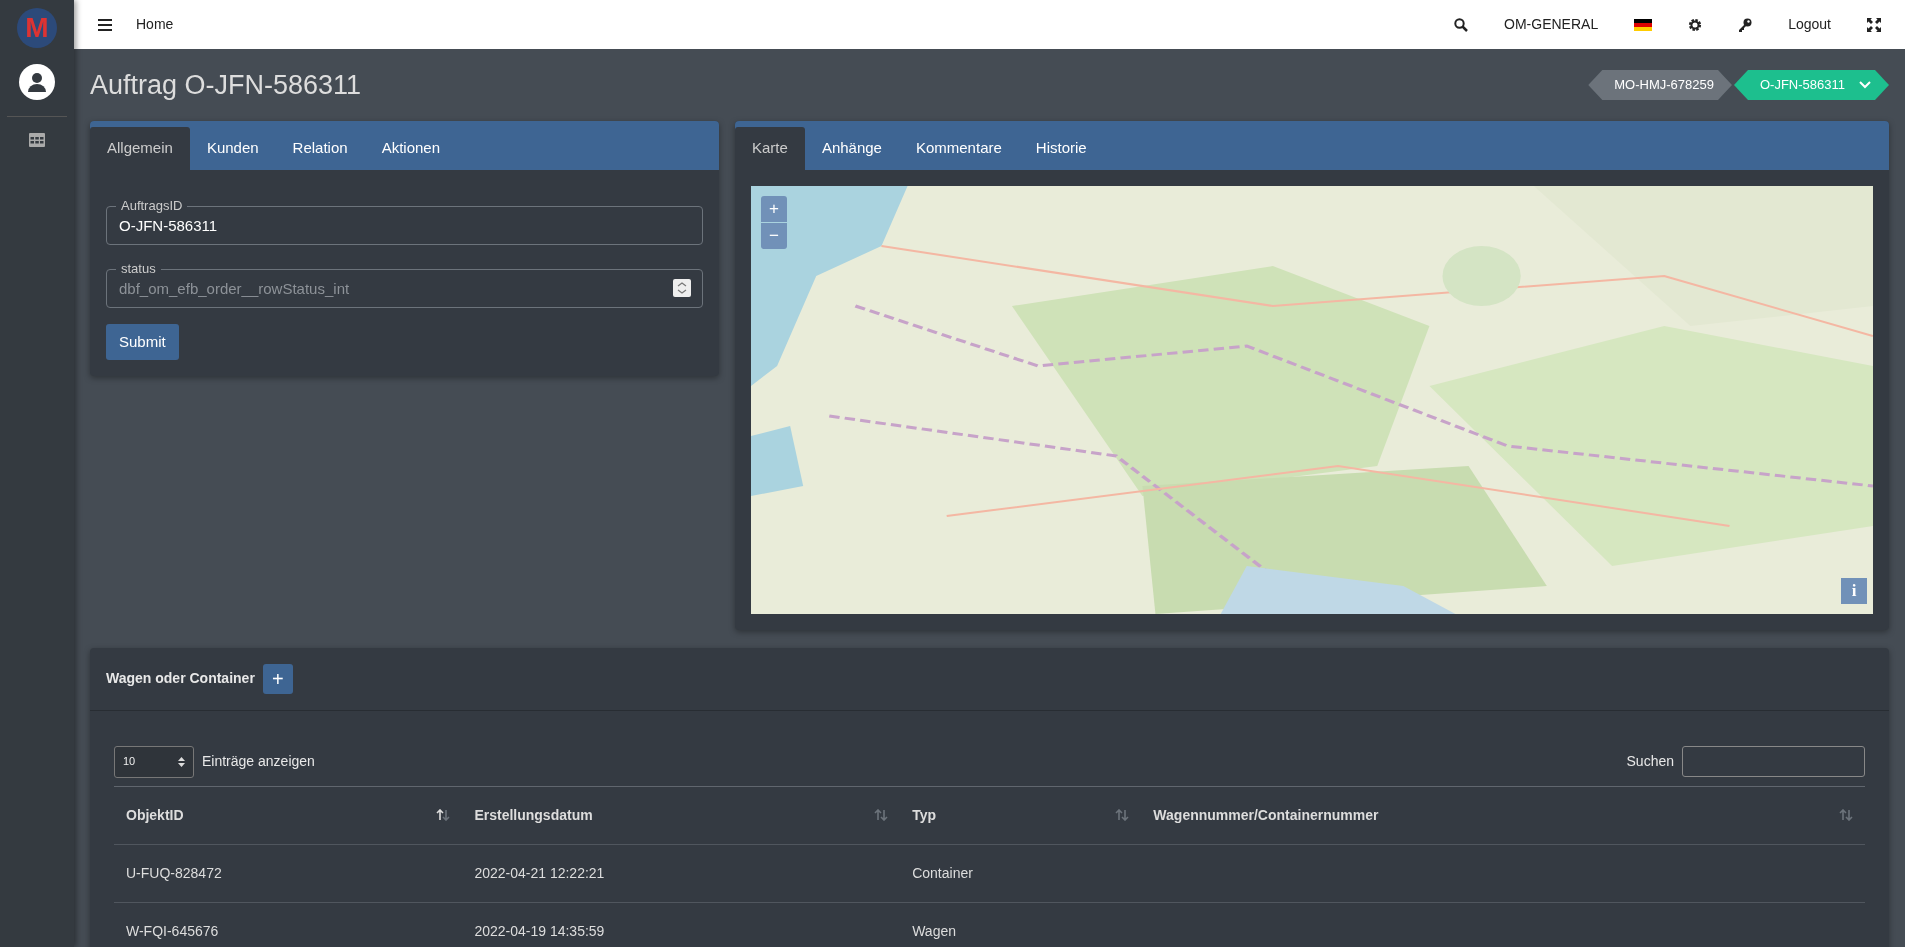 This screenshot has width=1905, height=947. What do you see at coordinates (288, 873) in the screenshot?
I see `table-cell: U-FUQ-828472` at bounding box center [288, 873].